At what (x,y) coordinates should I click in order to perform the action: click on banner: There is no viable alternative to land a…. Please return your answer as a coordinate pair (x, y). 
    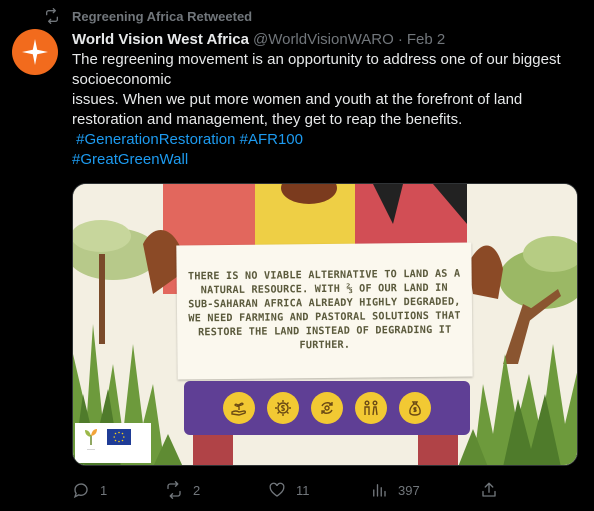
    Looking at the image, I should click on (324, 311).